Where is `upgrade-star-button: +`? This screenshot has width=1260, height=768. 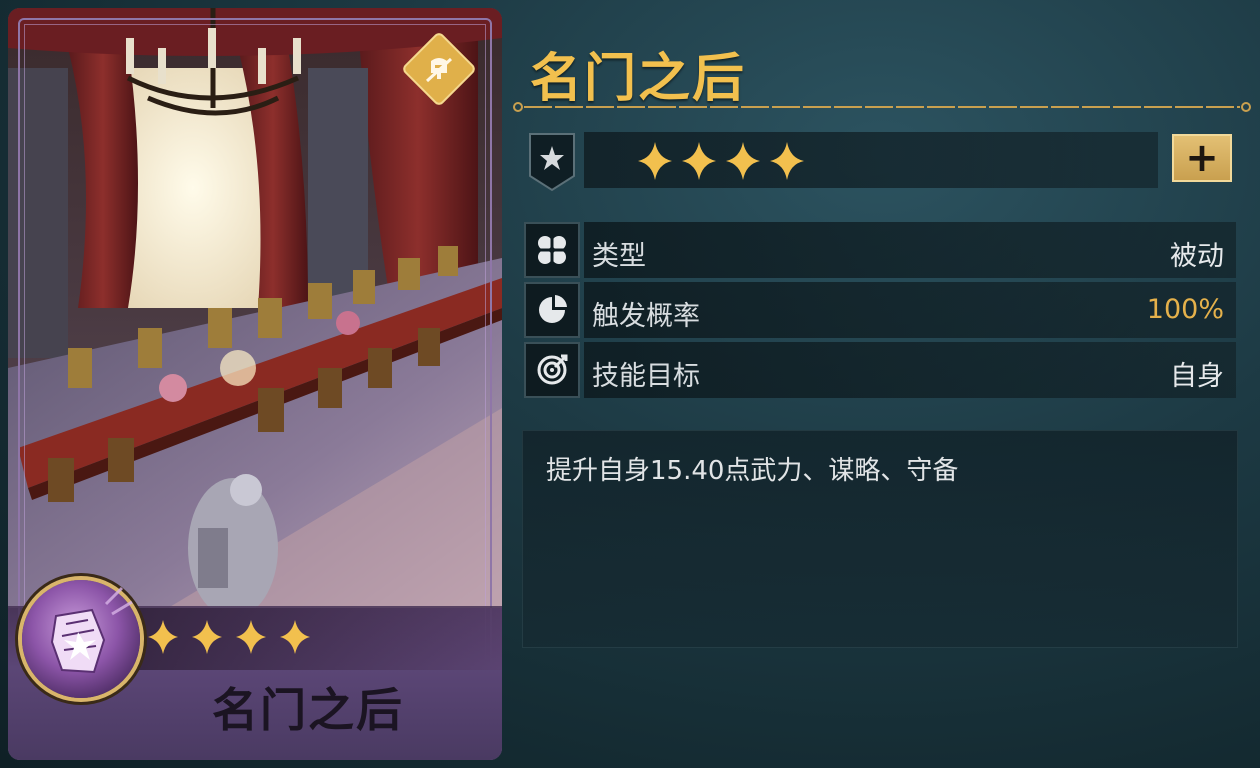 upgrade-star-button: + is located at coordinates (1202, 158).